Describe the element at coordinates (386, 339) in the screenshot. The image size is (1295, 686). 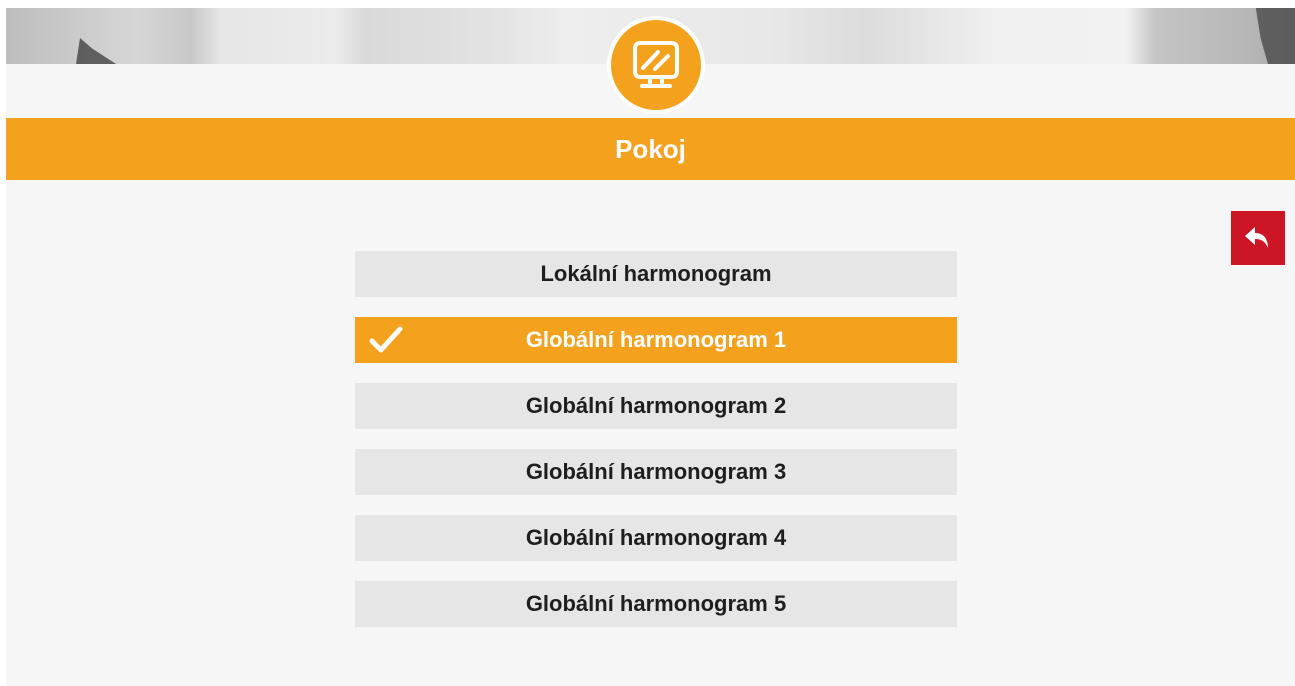
I see `checkmark-icon` at that location.